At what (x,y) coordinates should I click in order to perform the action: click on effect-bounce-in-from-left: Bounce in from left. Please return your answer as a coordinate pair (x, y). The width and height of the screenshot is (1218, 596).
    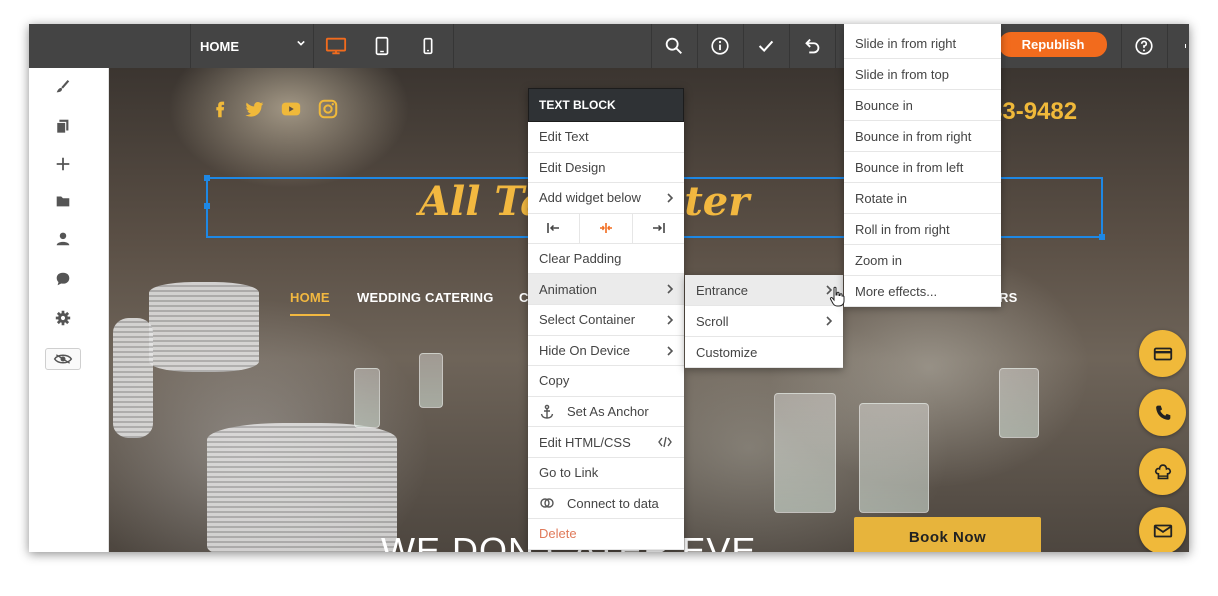
    Looking at the image, I should click on (922, 167).